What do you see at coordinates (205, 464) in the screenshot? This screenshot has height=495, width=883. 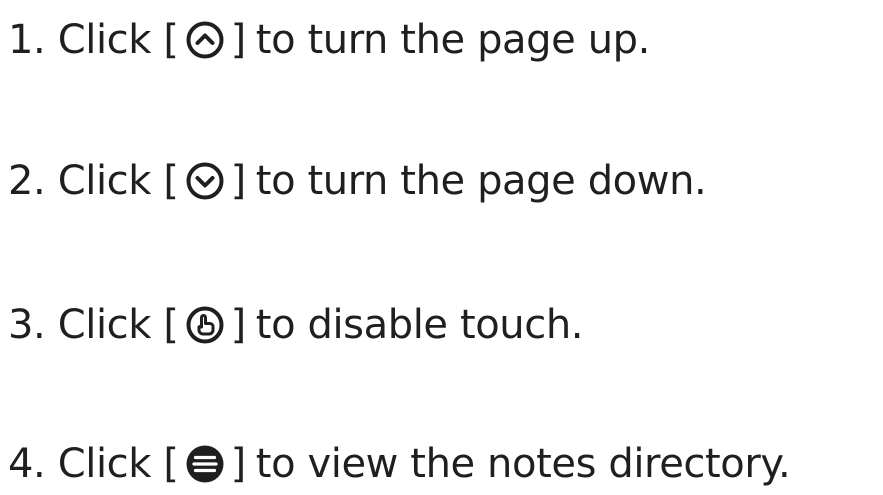 I see `notes-directory-icon` at bounding box center [205, 464].